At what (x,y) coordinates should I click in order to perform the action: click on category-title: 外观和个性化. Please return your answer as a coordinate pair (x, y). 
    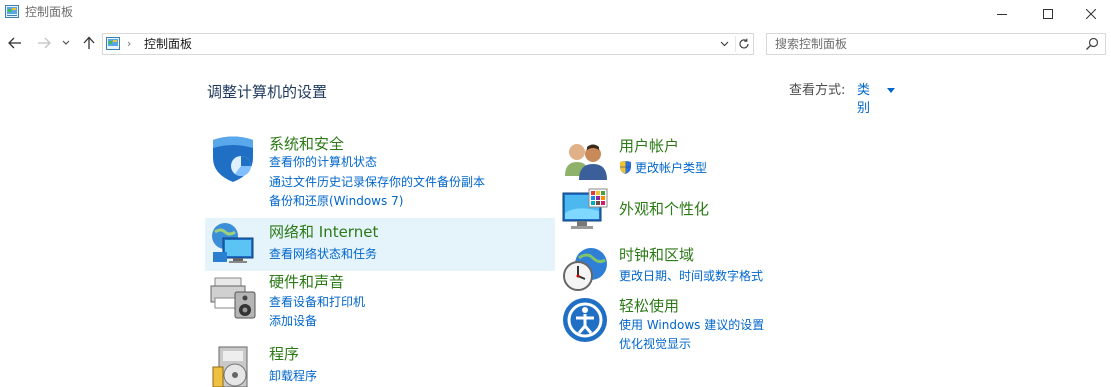
    Looking at the image, I should click on (664, 209).